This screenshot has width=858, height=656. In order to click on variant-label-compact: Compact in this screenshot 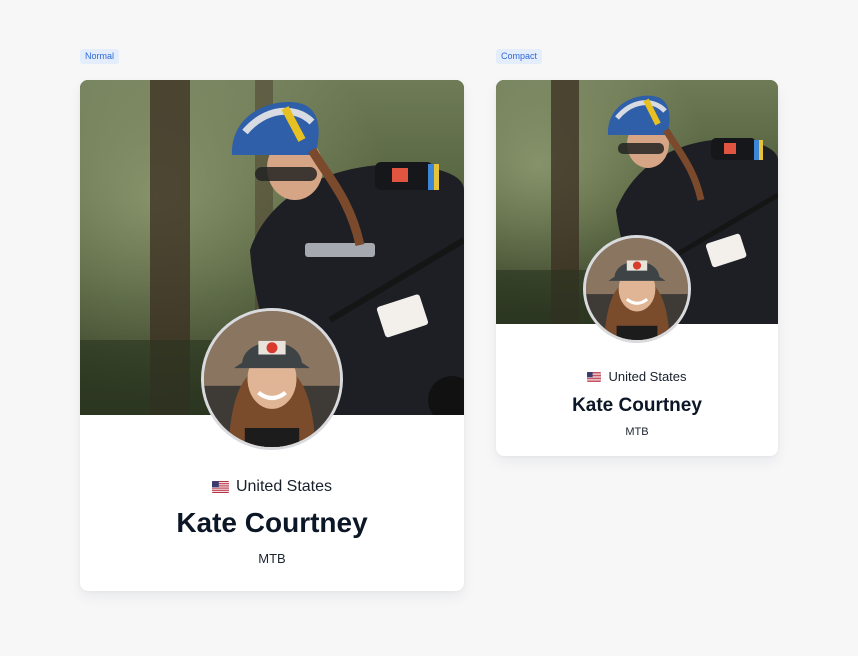, I will do `click(519, 56)`.